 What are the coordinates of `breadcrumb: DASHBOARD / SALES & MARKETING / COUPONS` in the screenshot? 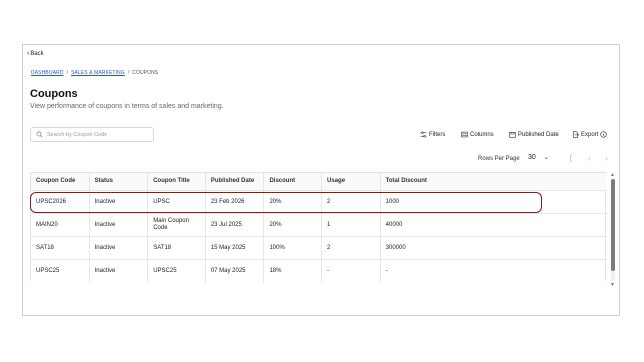 It's located at (94, 73).